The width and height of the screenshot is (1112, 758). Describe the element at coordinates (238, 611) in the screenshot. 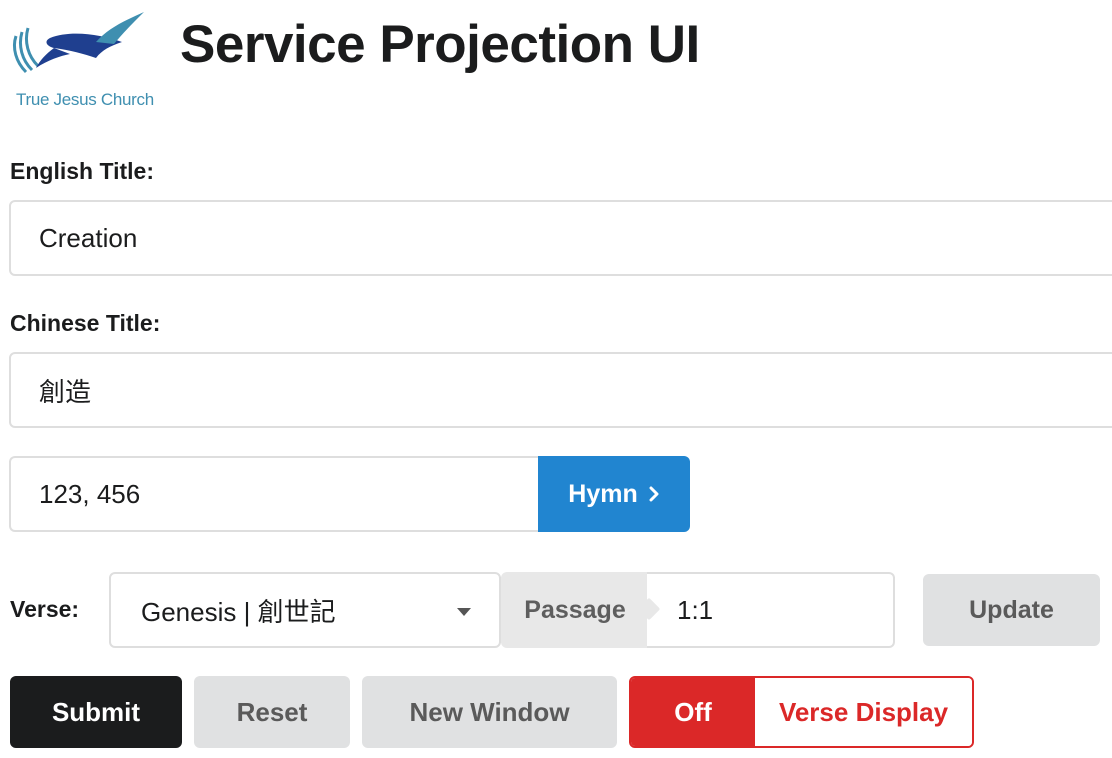

I see `book-select-value: Genesis | 創世記` at that location.